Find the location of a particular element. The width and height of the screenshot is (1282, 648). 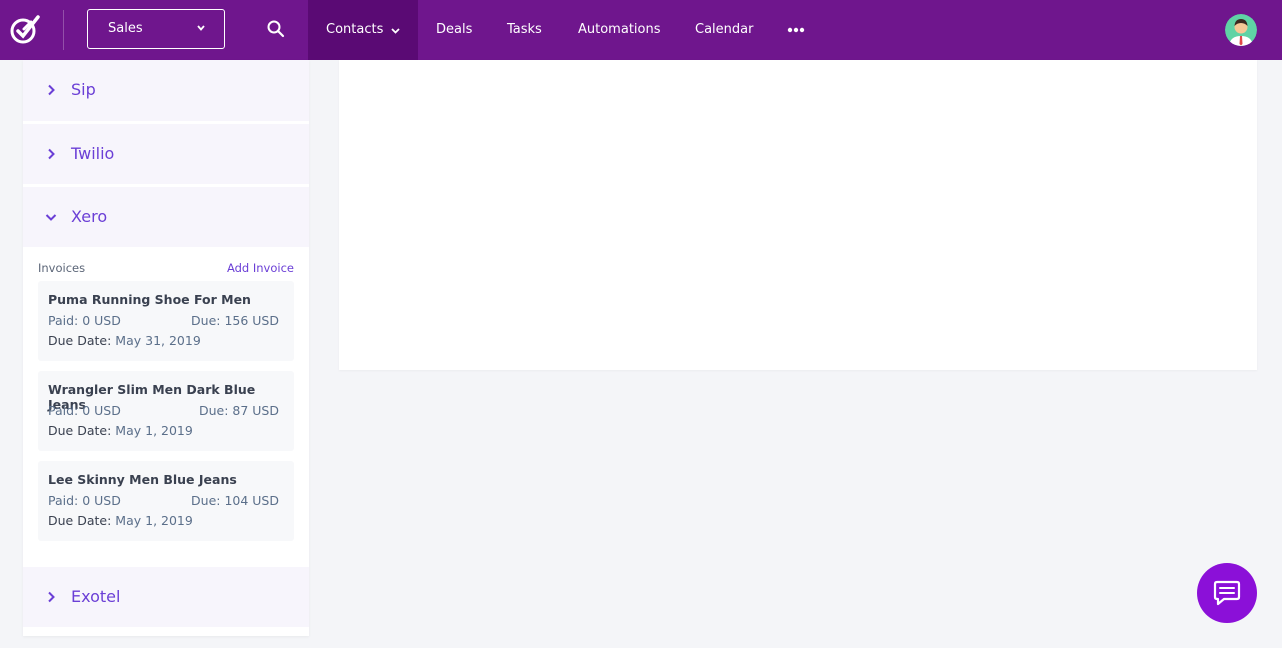

pipeline-value: Sales is located at coordinates (125, 28).